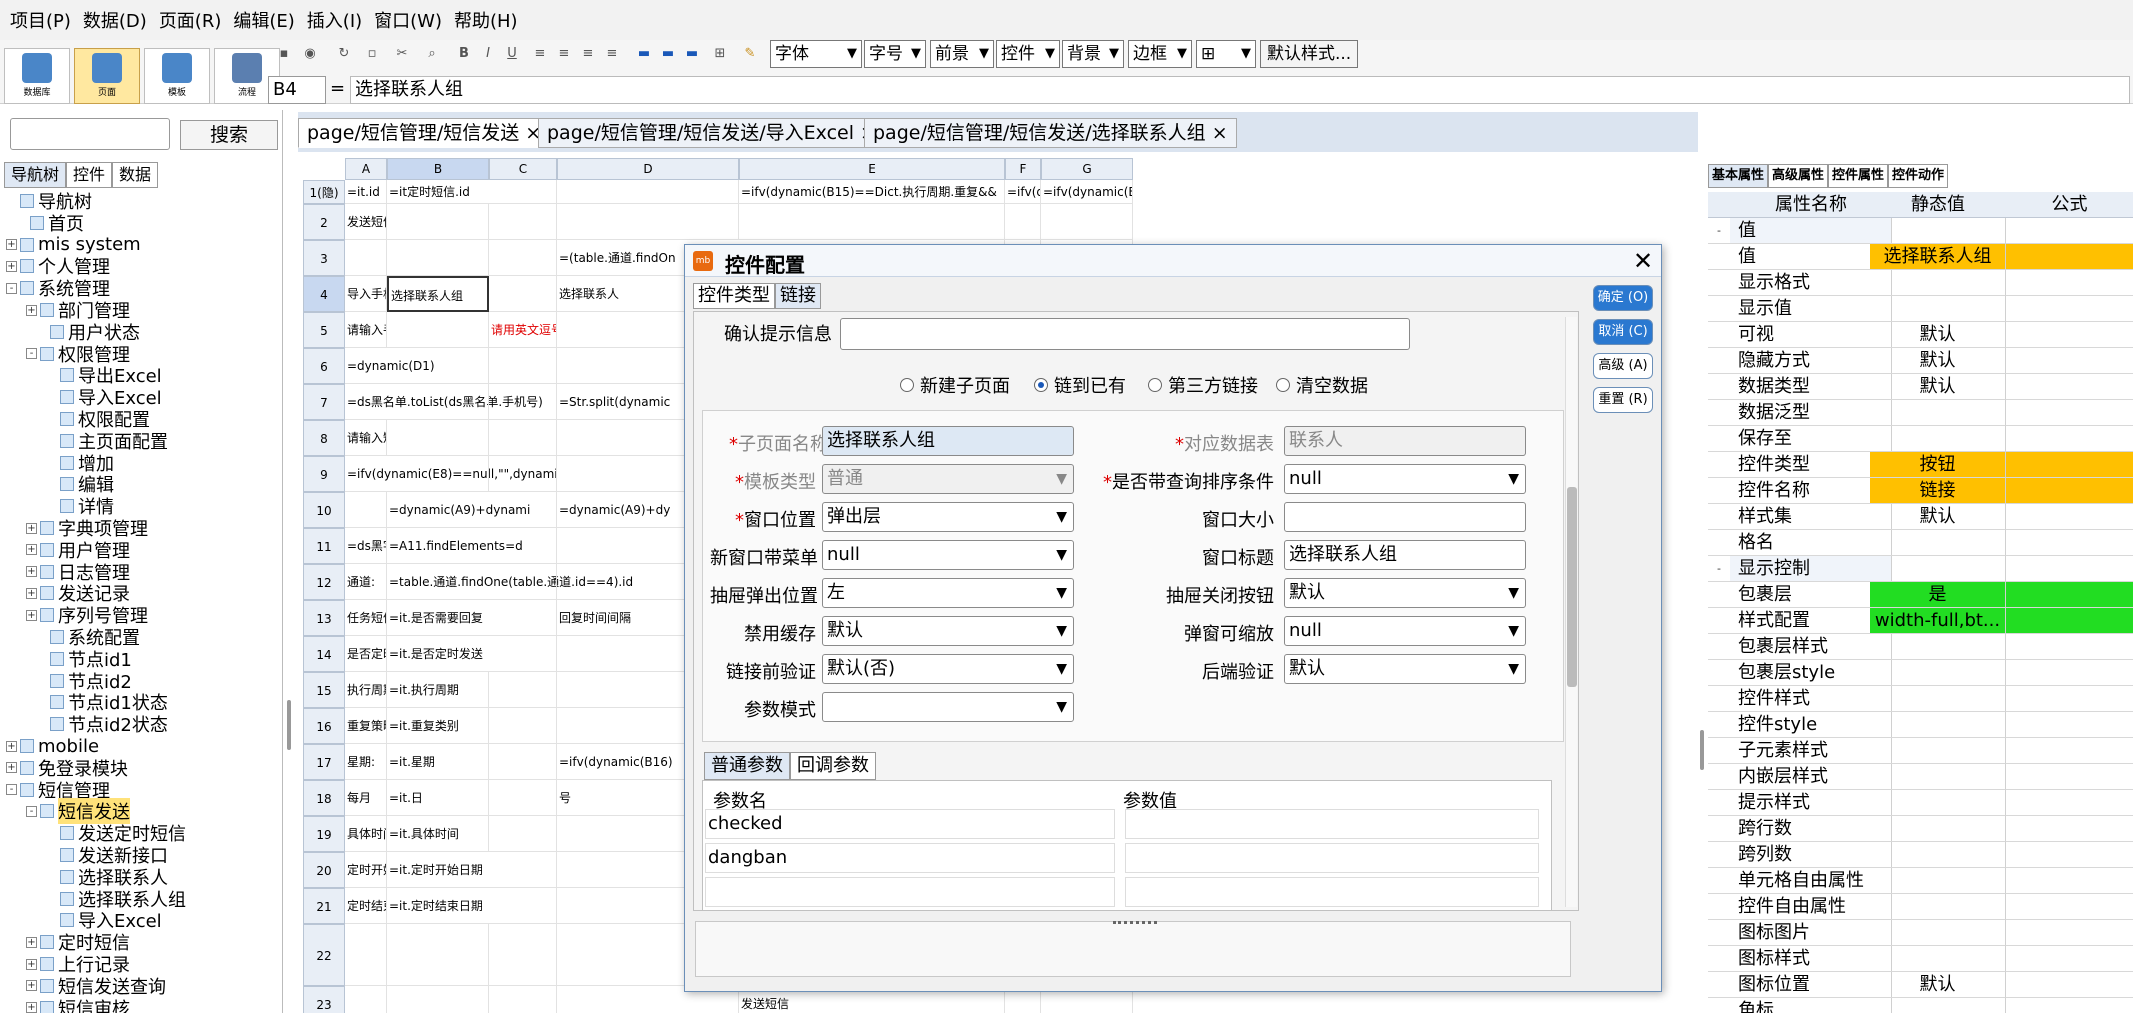 This screenshot has width=2133, height=1013. Describe the element at coordinates (438, 726) in the screenshot. I see `grid-cell: =it.重复类别` at that location.